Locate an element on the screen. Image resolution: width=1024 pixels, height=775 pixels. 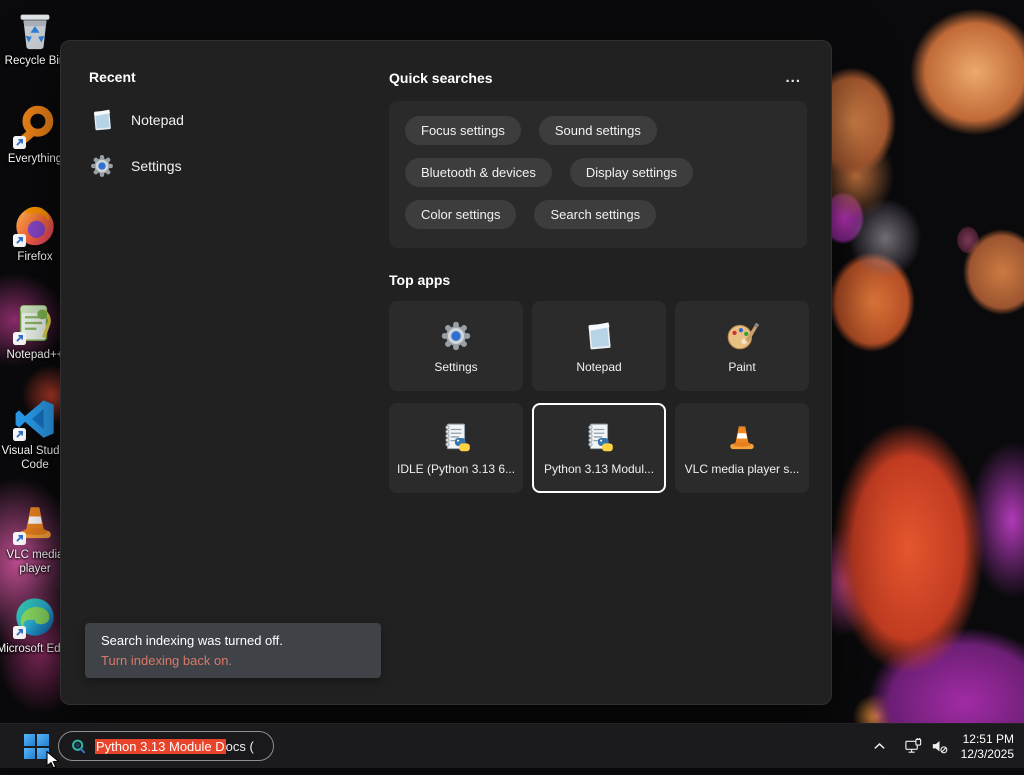
recent-item-label: Notepad is located at coordinates (157, 120).